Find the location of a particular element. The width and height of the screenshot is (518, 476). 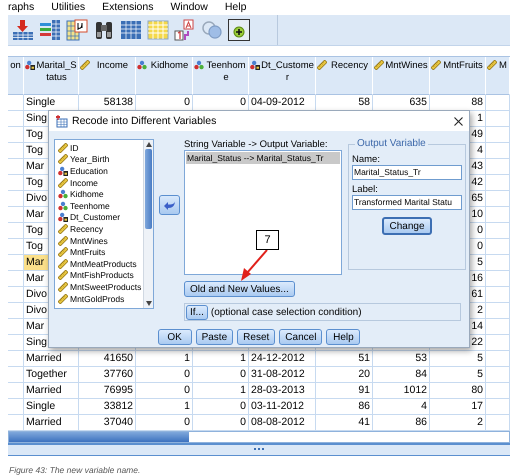

name-field: Marital_Status_Tr is located at coordinates (407, 172).